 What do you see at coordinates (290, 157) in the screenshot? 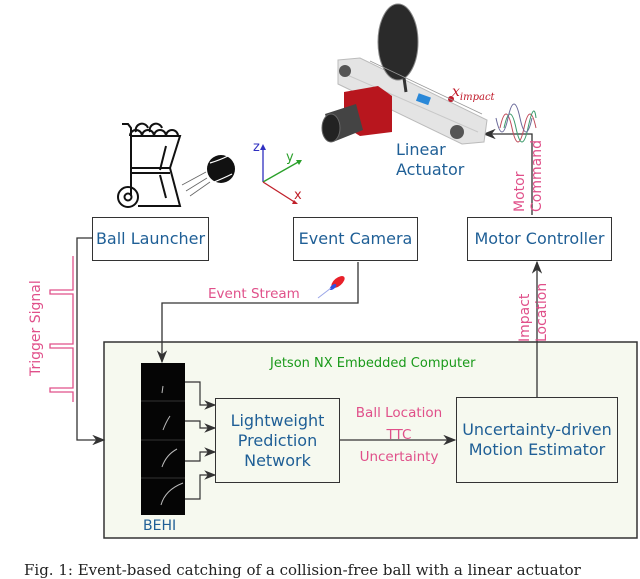
I see `axis-y-label: y` at bounding box center [290, 157].